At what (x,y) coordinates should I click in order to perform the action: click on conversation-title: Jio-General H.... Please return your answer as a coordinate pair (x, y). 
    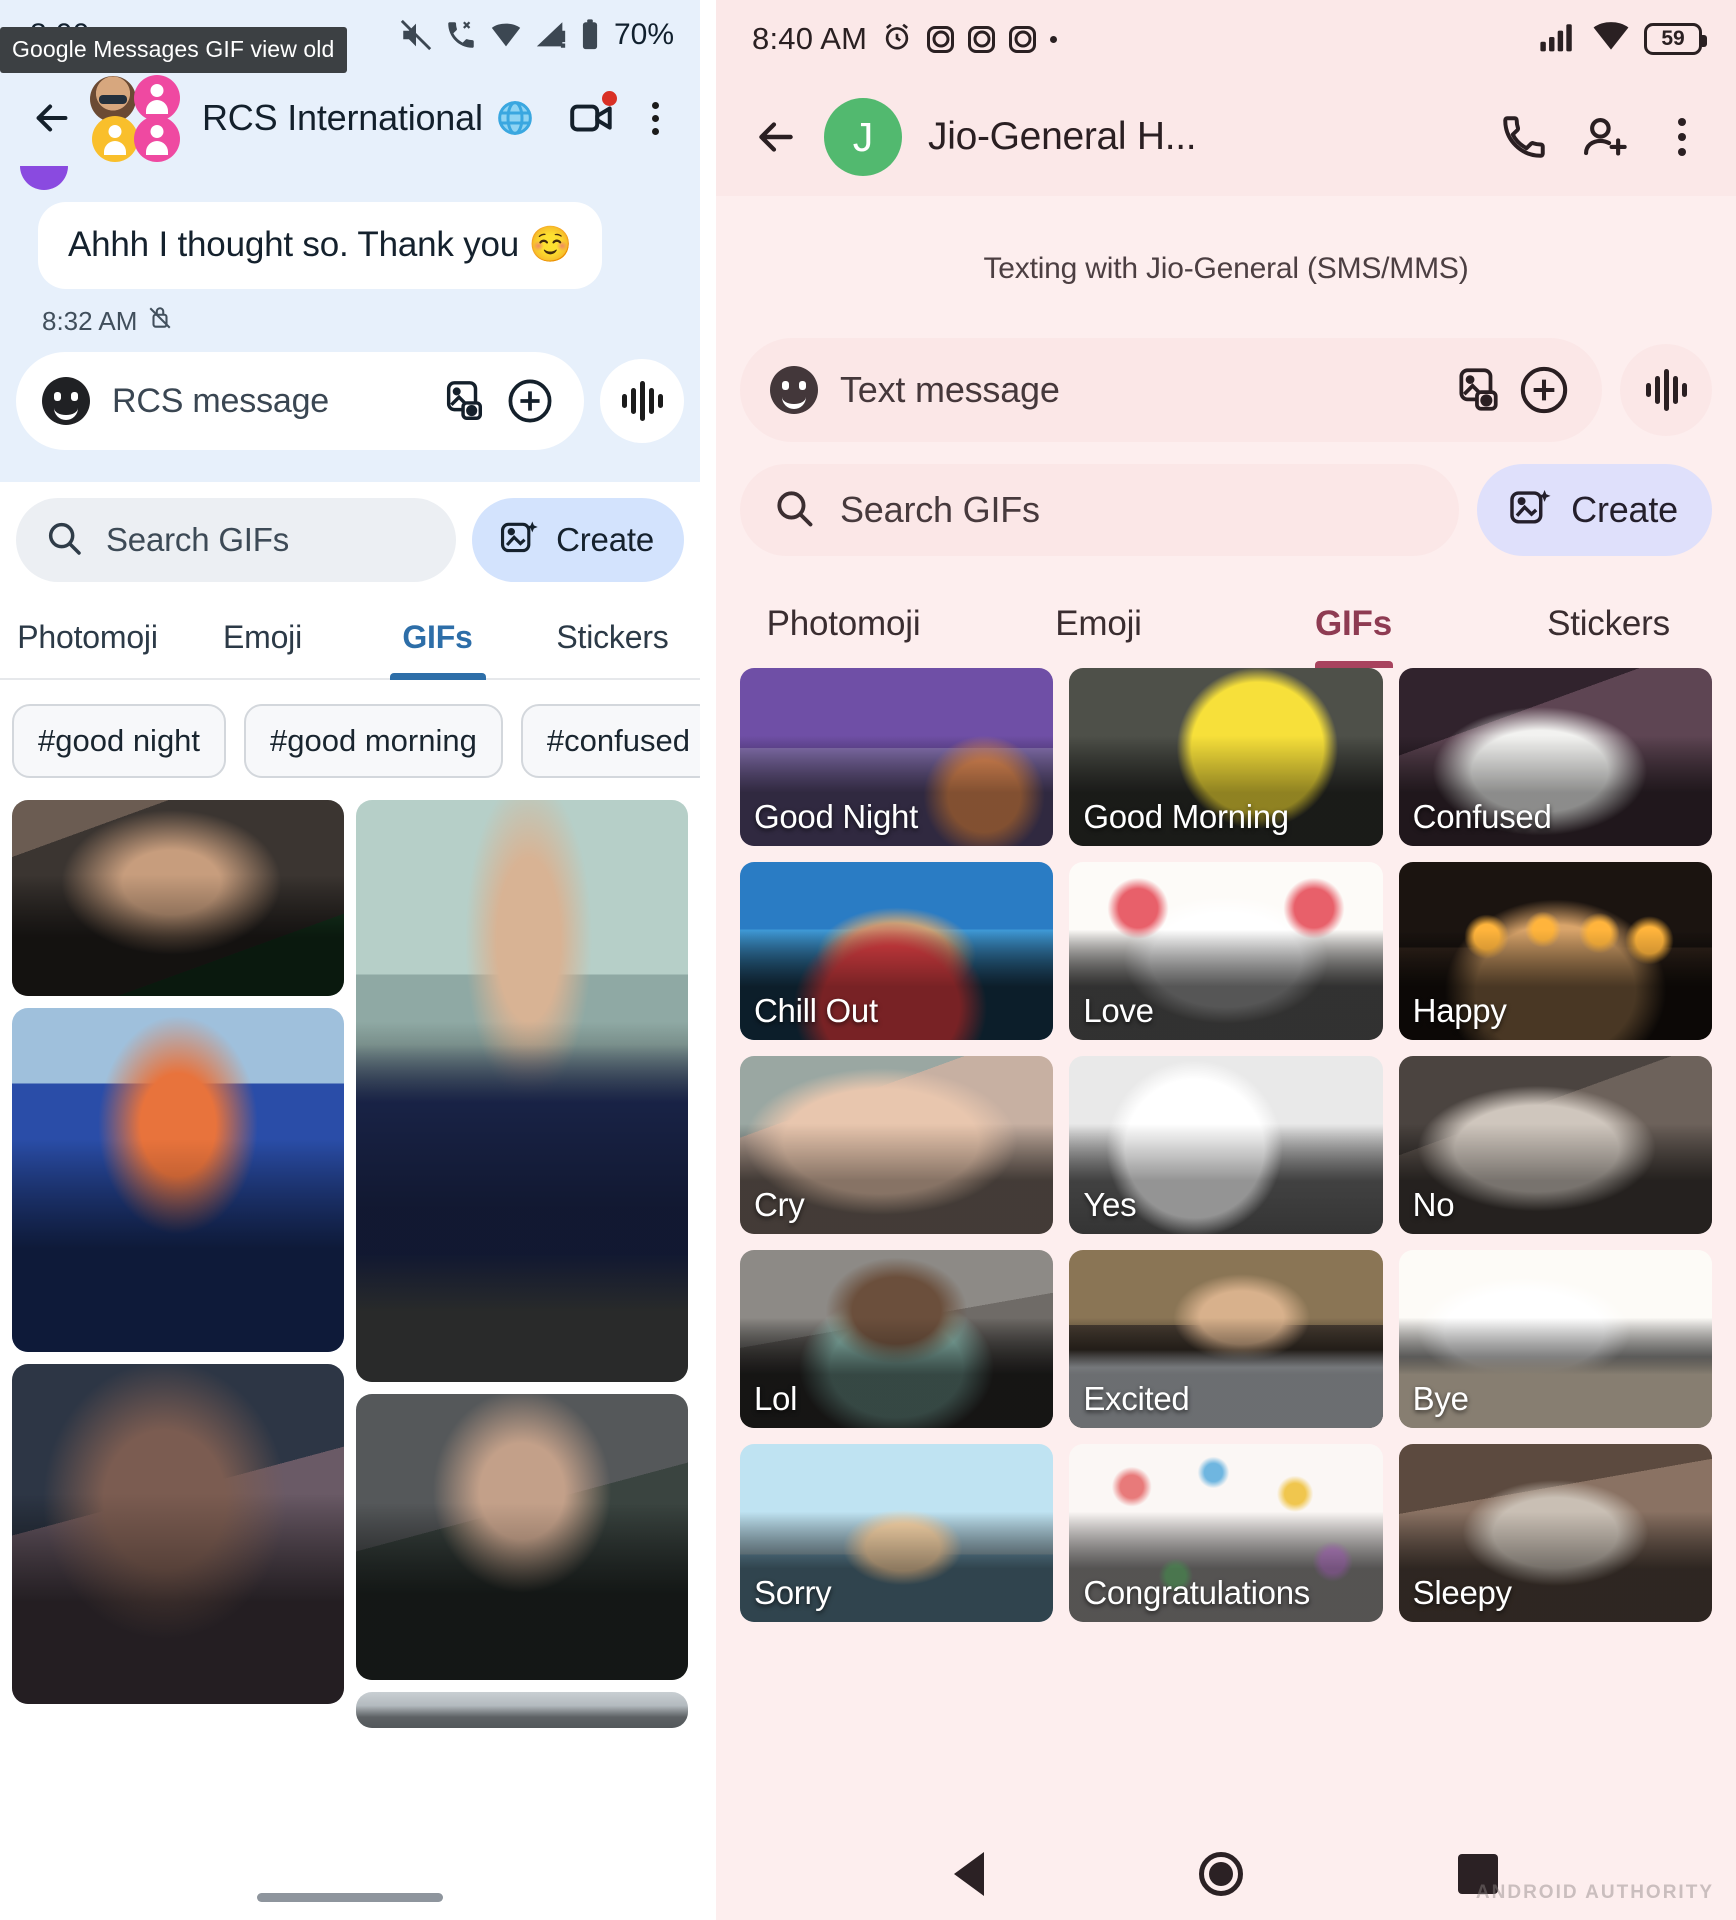
    Looking at the image, I should click on (1062, 137).